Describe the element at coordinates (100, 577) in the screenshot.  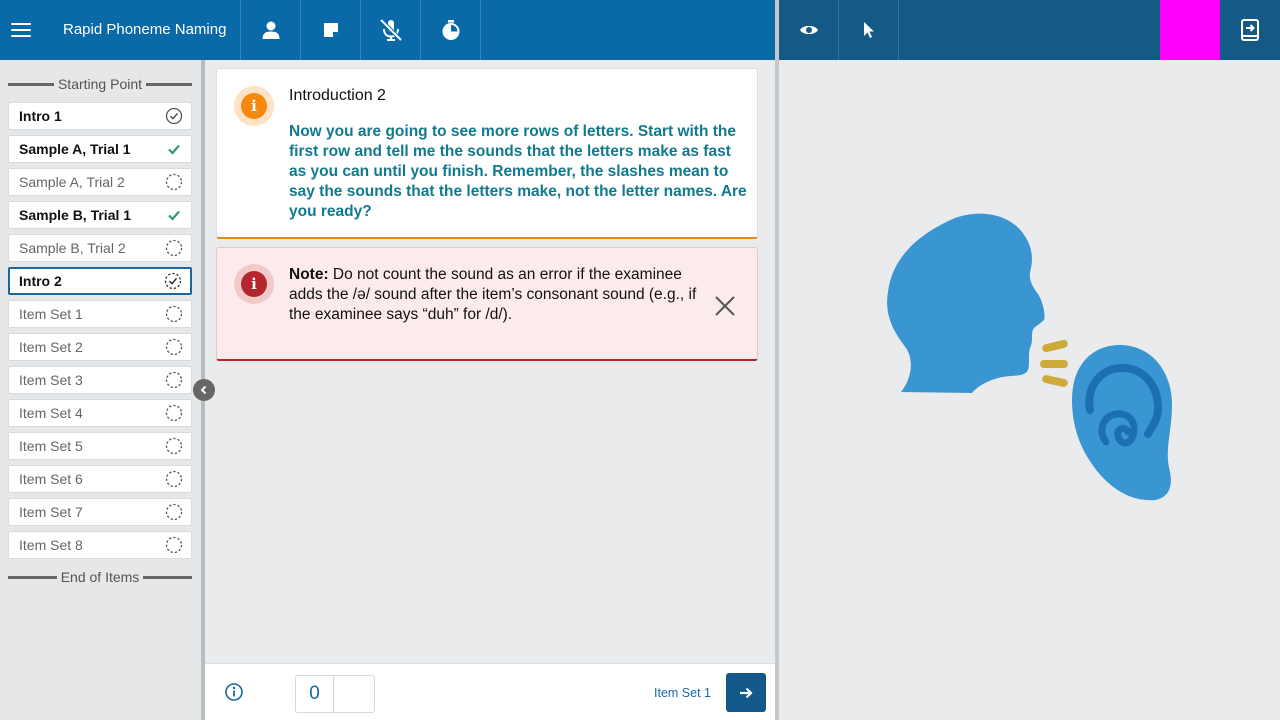
I see `end-of-items-separator: End of Items` at that location.